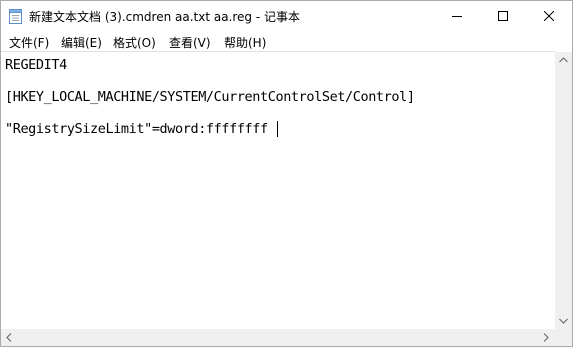 The height and width of the screenshot is (347, 573). I want to click on title-bar: 新建文本文档 (3).cmdren aa.txt aa.reg - 记事本, so click(286, 16).